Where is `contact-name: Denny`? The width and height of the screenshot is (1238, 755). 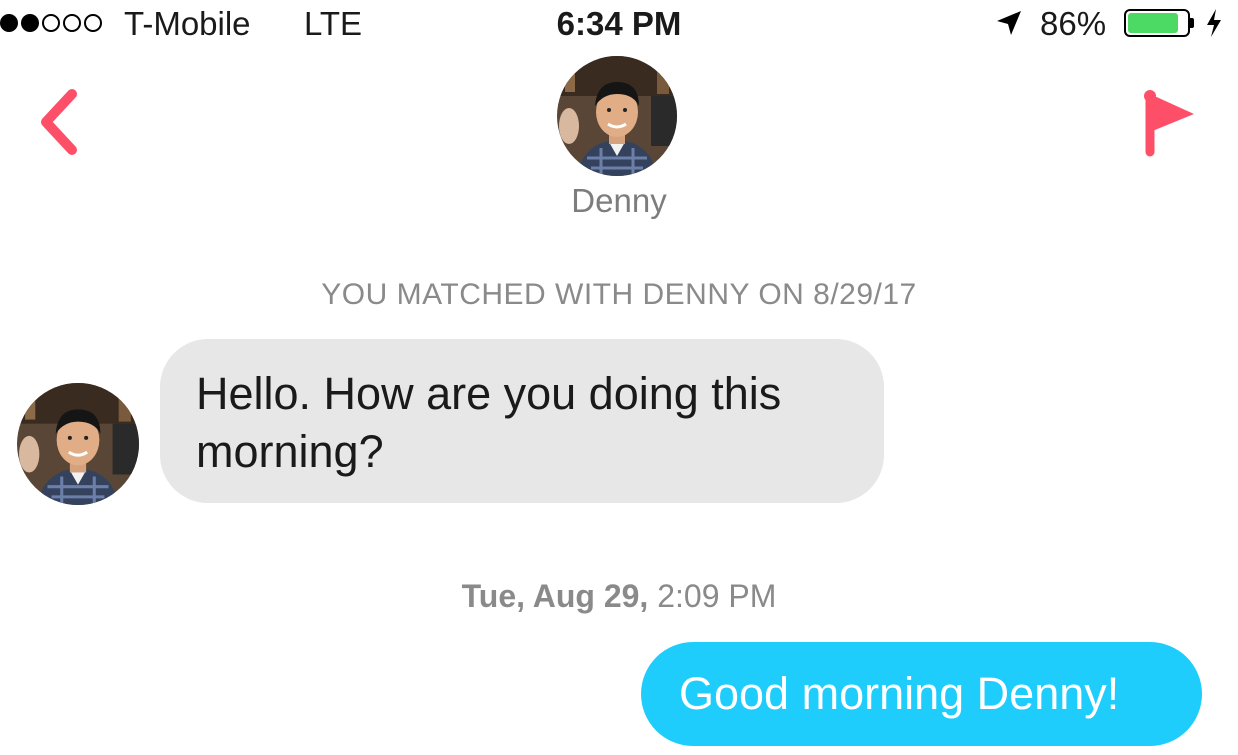
contact-name: Denny is located at coordinates (619, 201).